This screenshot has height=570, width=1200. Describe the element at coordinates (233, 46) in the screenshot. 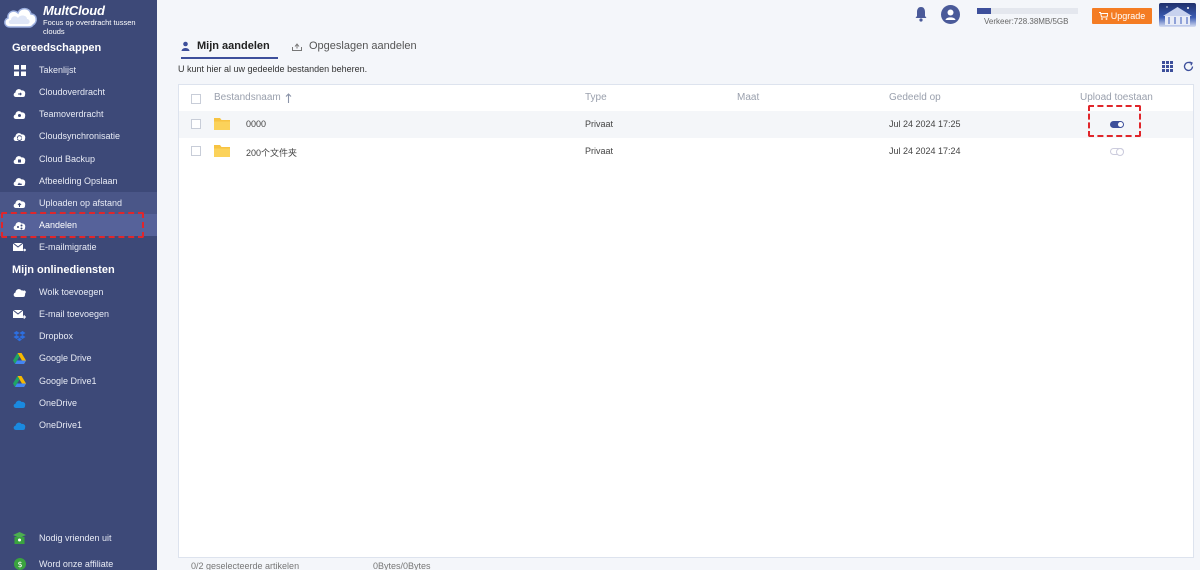

I see `tab-label: Mijn aandelen` at that location.